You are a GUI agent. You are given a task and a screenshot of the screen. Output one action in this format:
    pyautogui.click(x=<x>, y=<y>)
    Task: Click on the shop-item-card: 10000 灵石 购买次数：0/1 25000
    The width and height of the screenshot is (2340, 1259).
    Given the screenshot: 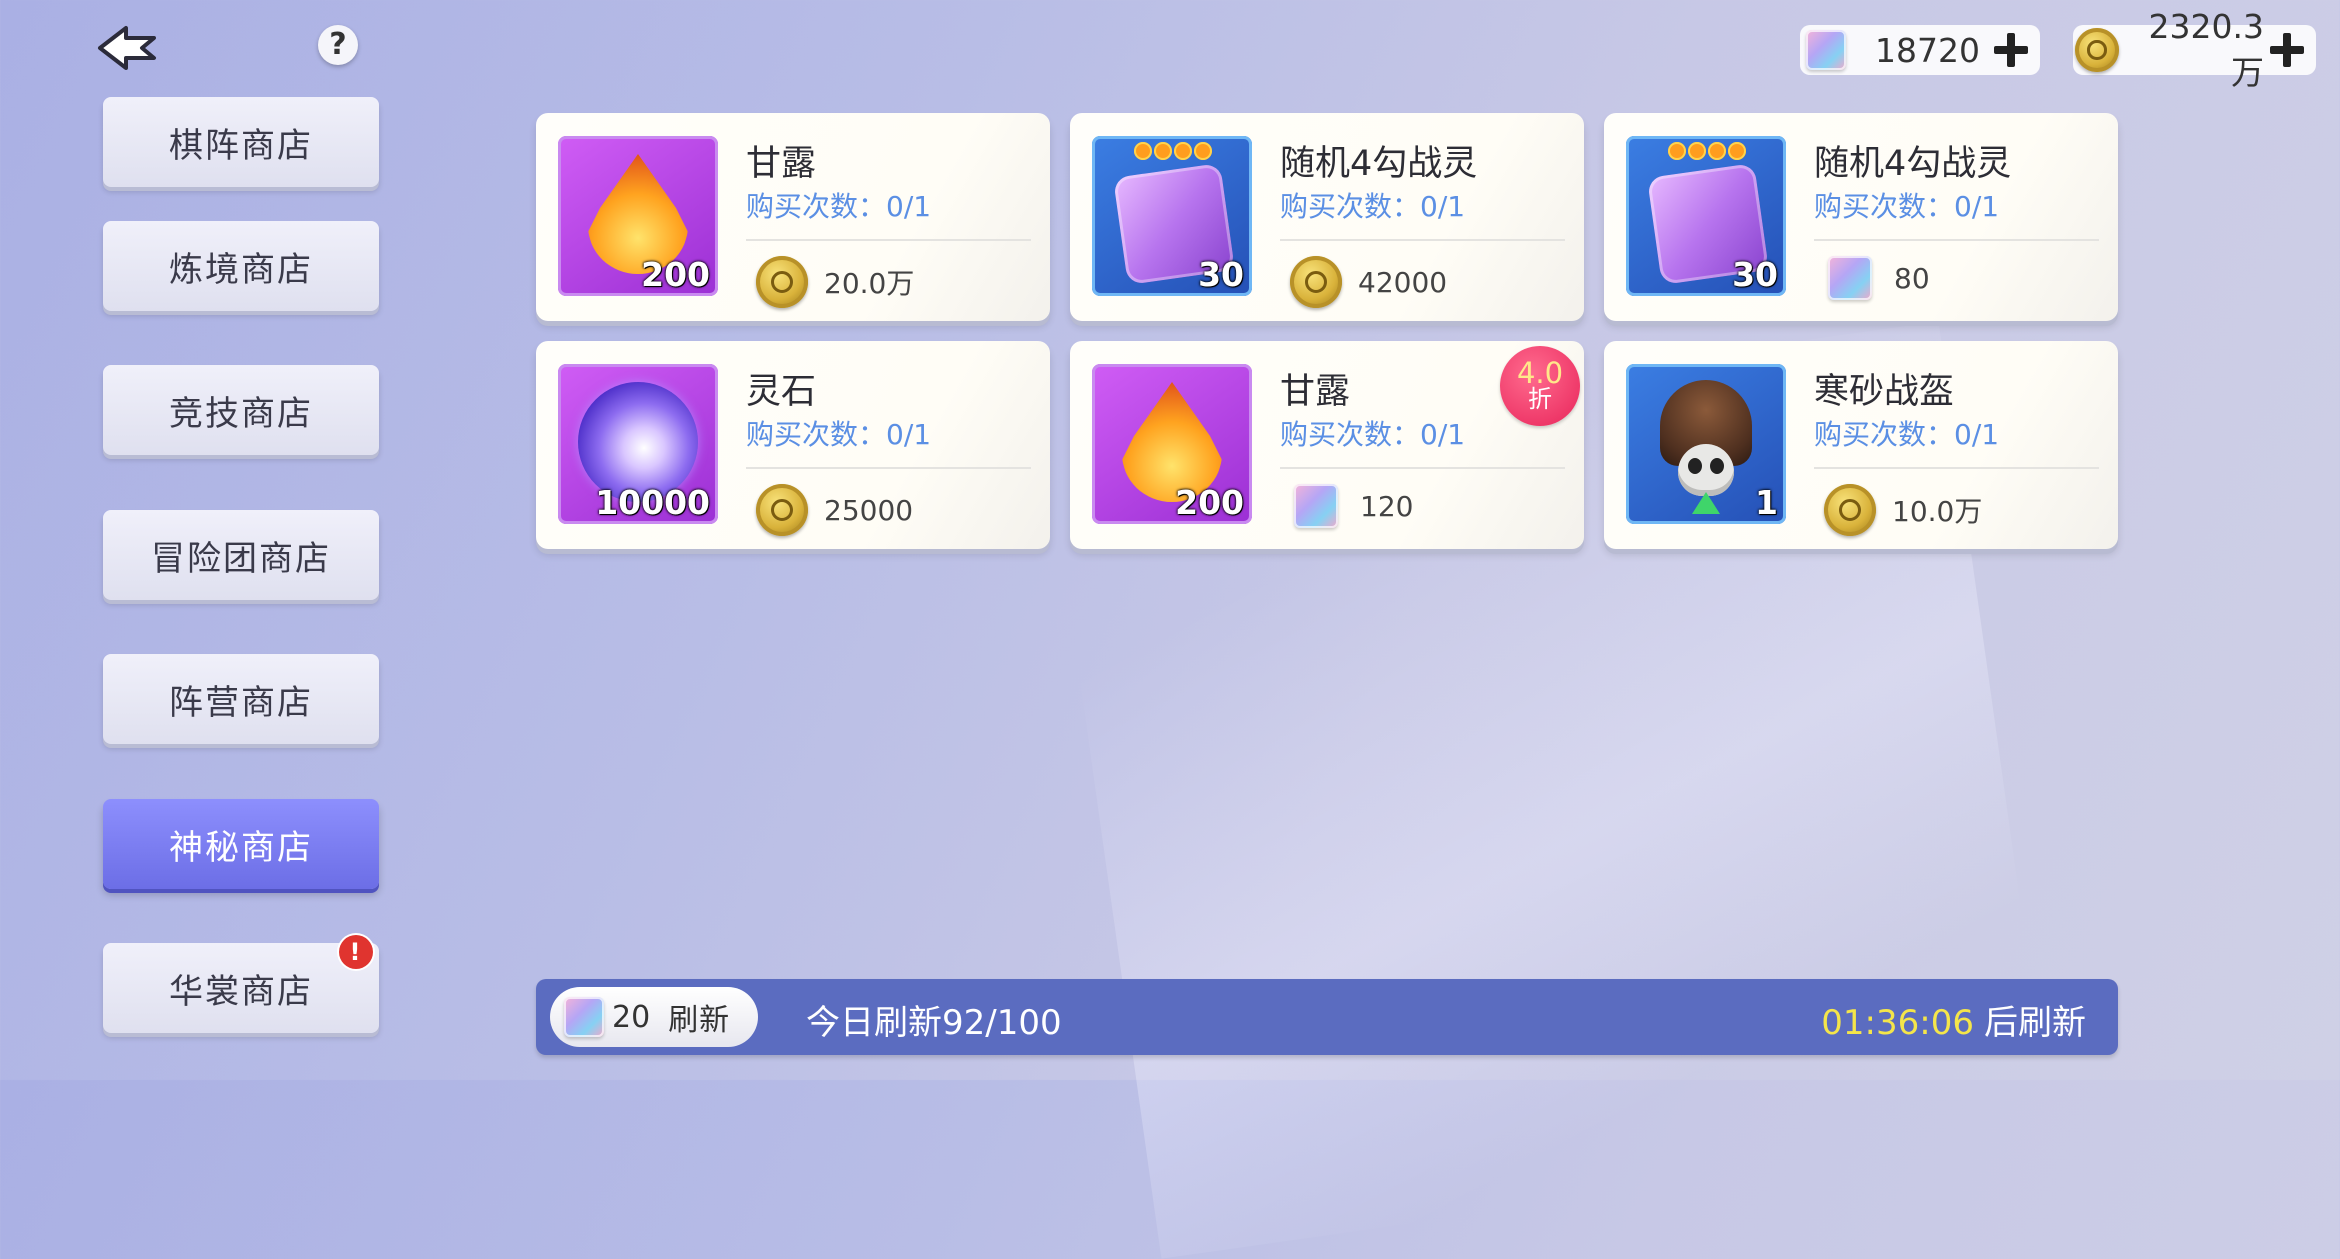 What is the action you would take?
    pyautogui.click(x=793, y=445)
    